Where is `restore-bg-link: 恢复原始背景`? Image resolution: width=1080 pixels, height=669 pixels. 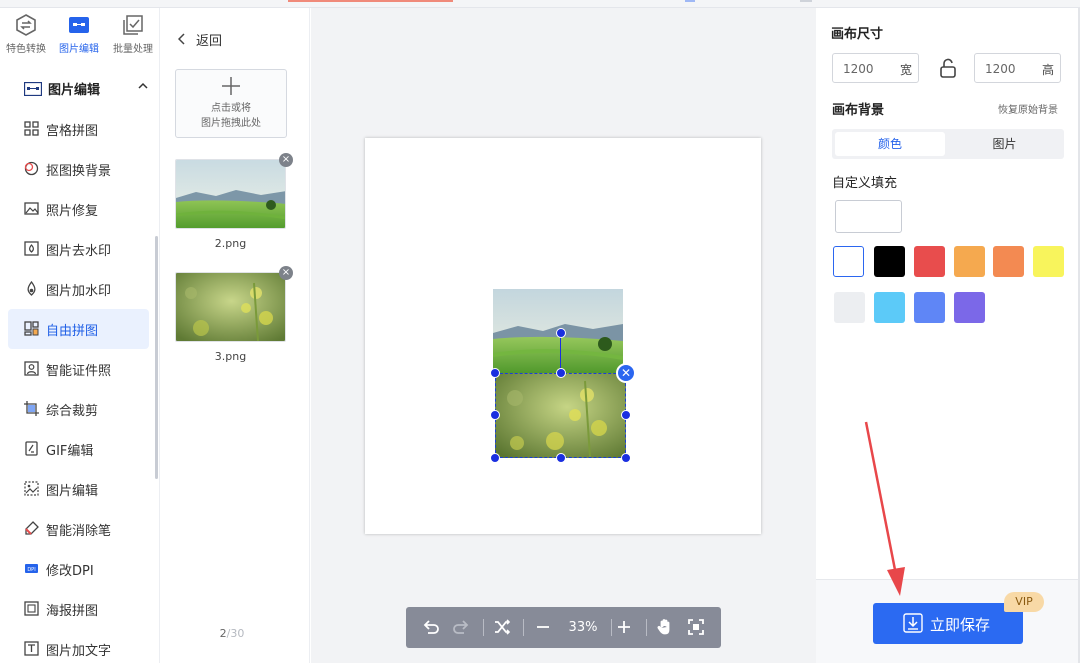 restore-bg-link: 恢复原始背景 is located at coordinates (1028, 108).